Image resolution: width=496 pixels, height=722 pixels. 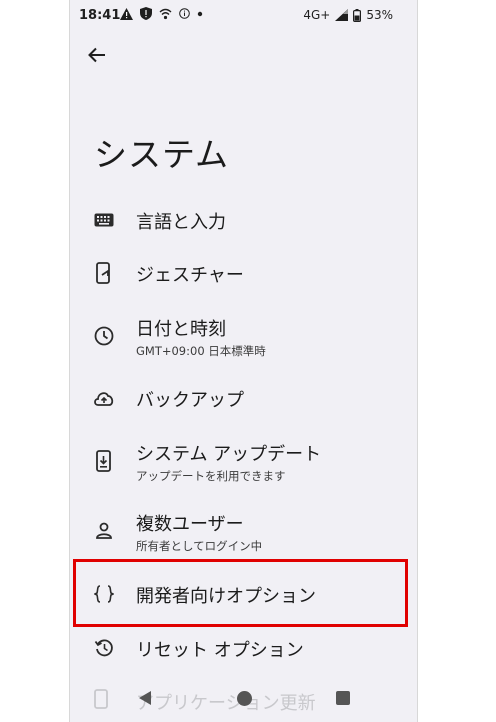 I want to click on arrow-back-icon, so click(x=96, y=55).